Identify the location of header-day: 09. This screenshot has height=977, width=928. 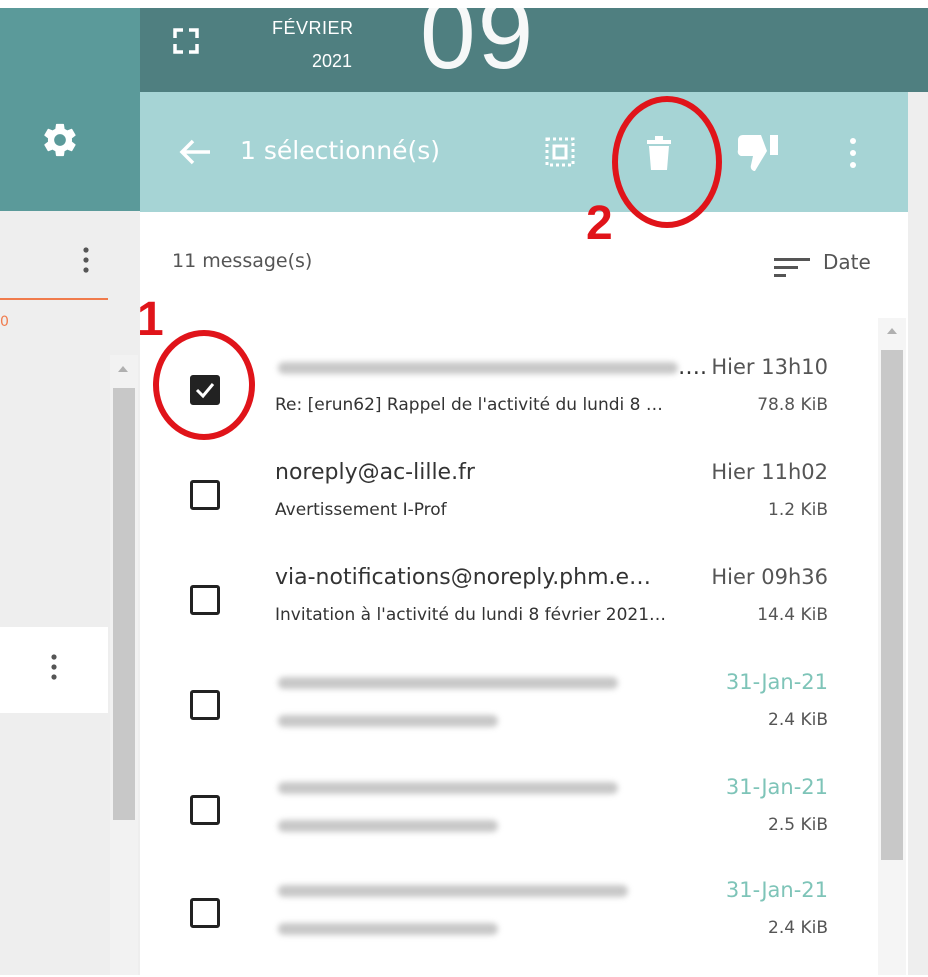
(478, 45).